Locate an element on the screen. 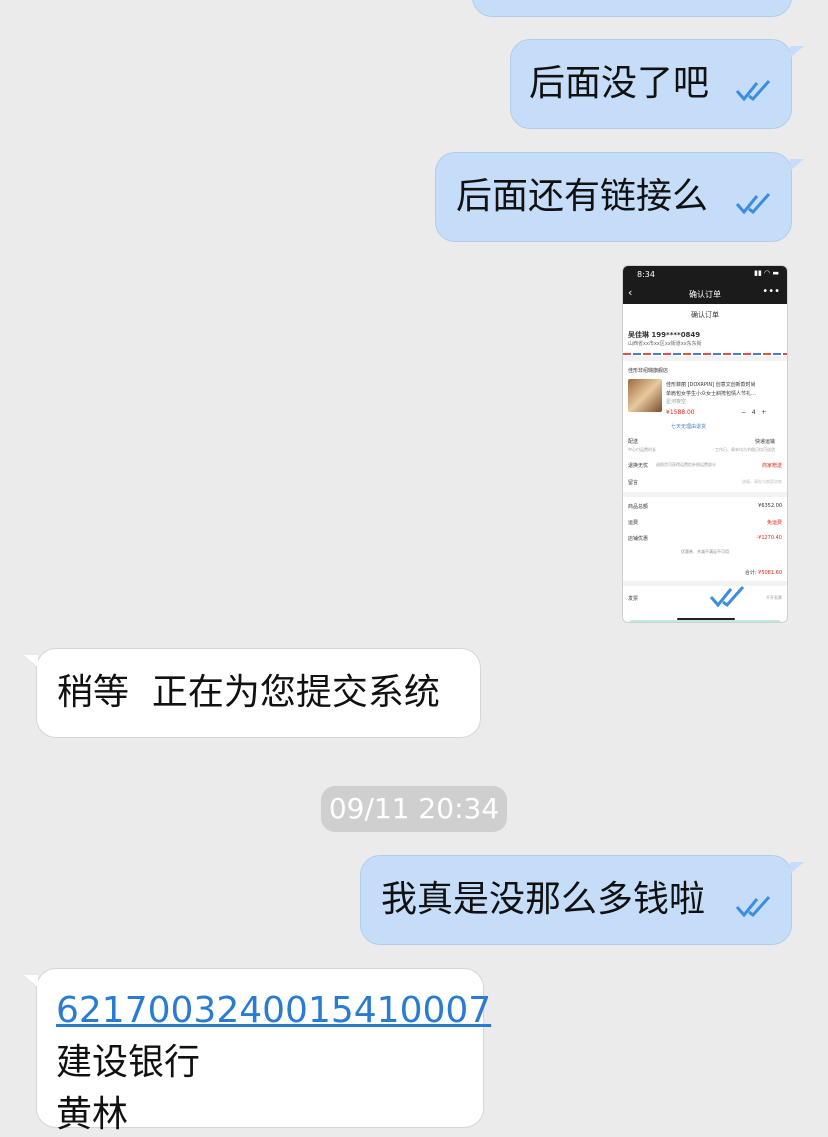 This screenshot has width=828, height=1137. sum-label-text: 合计: is located at coordinates (750, 573).